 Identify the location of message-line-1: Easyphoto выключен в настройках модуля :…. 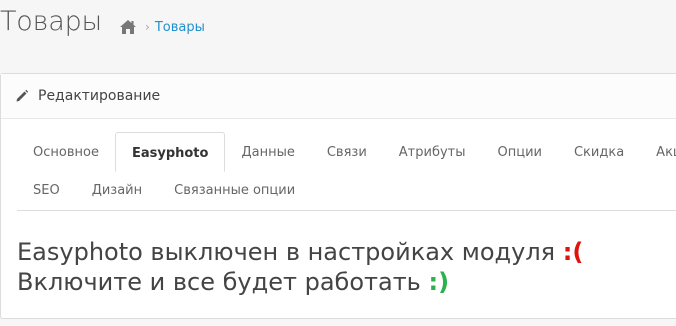
(300, 252).